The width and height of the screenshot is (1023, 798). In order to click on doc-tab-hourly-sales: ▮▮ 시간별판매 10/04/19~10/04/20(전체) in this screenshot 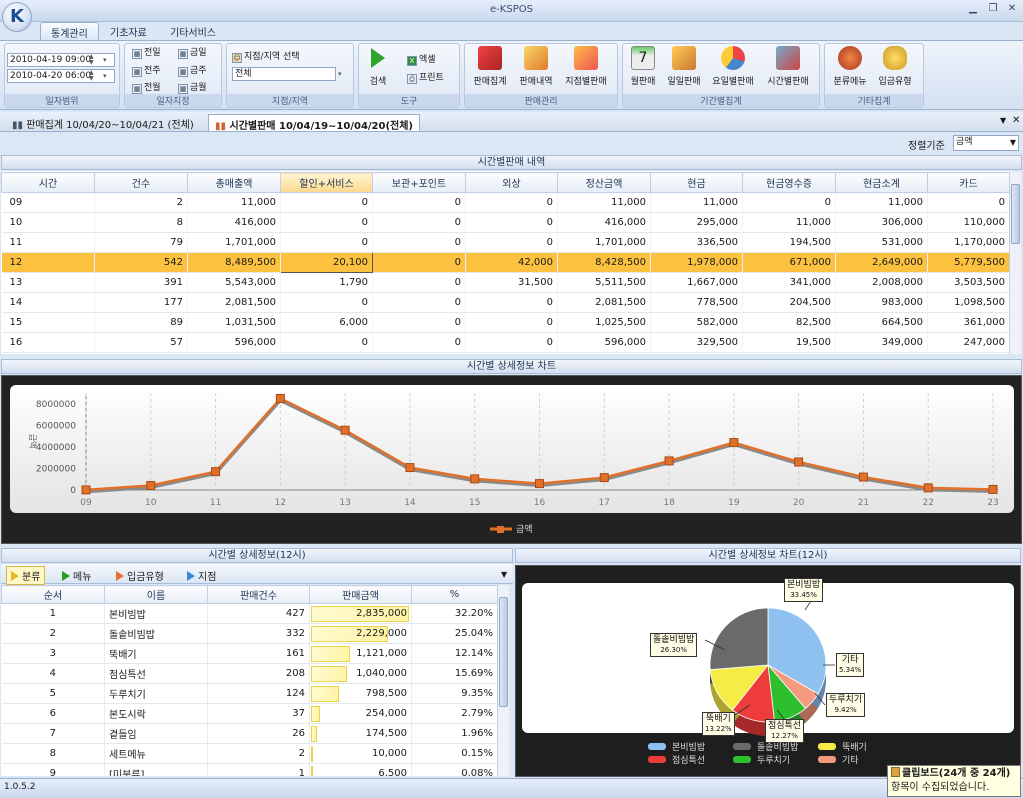, I will do `click(314, 123)`.